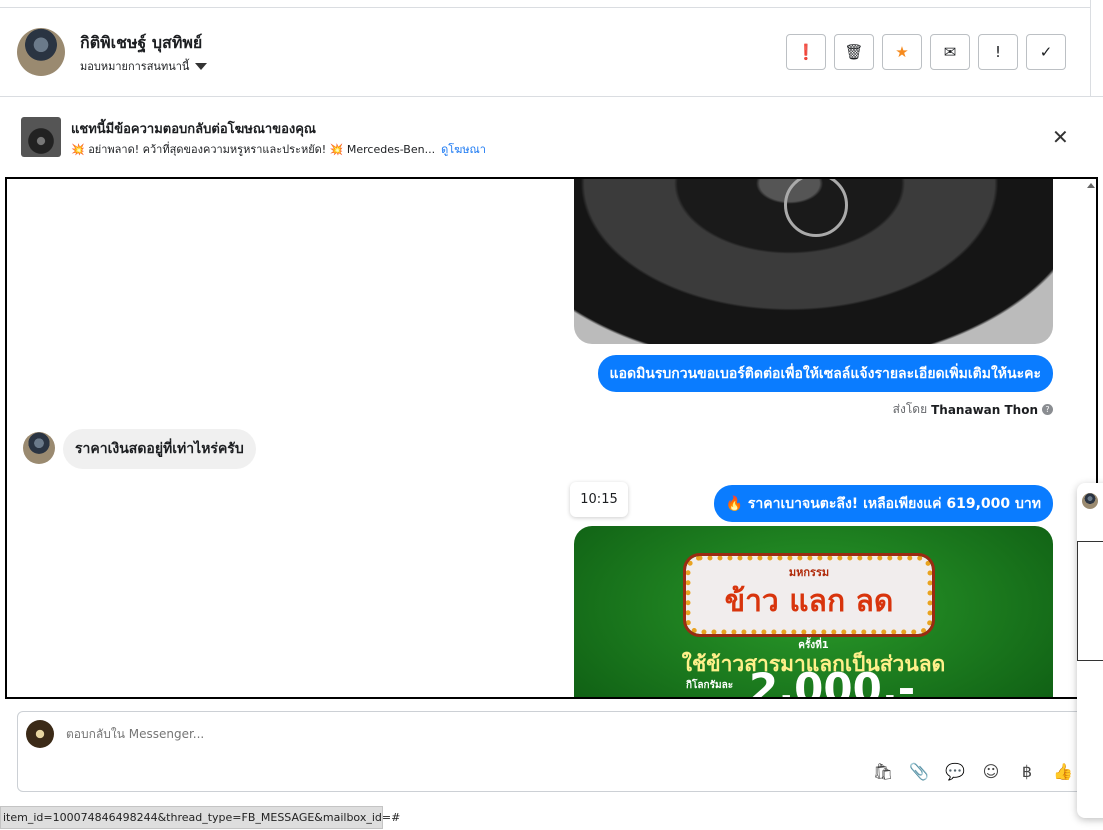 This screenshot has width=1103, height=830. I want to click on assign-label: มอบหมายการสนทนานี้, so click(135, 66).